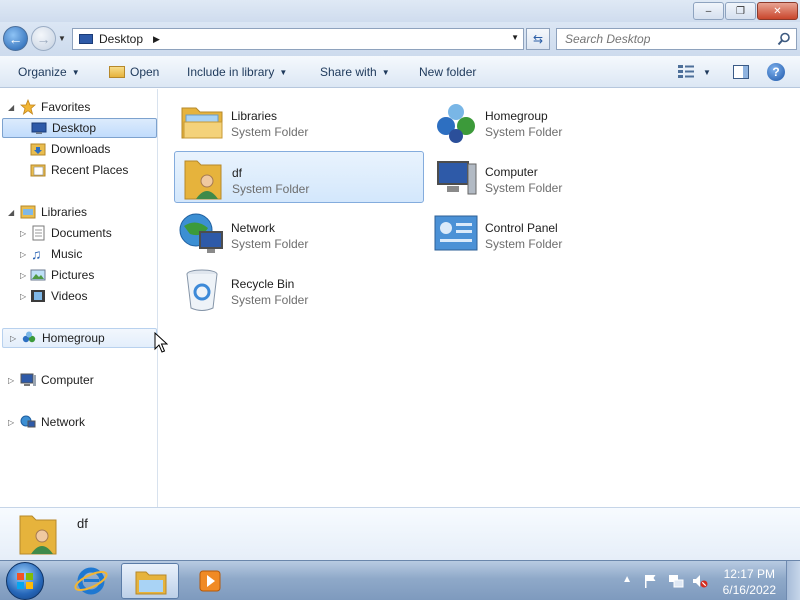 The height and width of the screenshot is (600, 800). Describe the element at coordinates (776, 72) in the screenshot. I see `help-button: ?` at that location.